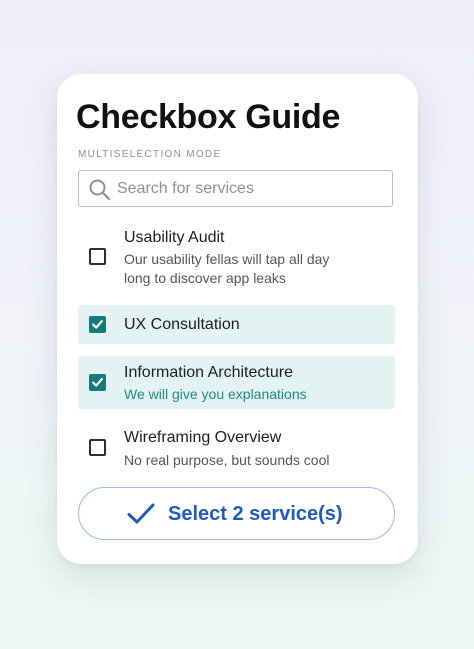 The width and height of the screenshot is (474, 649). What do you see at coordinates (255, 514) in the screenshot?
I see `select-services-label: Select 2 service(s)` at bounding box center [255, 514].